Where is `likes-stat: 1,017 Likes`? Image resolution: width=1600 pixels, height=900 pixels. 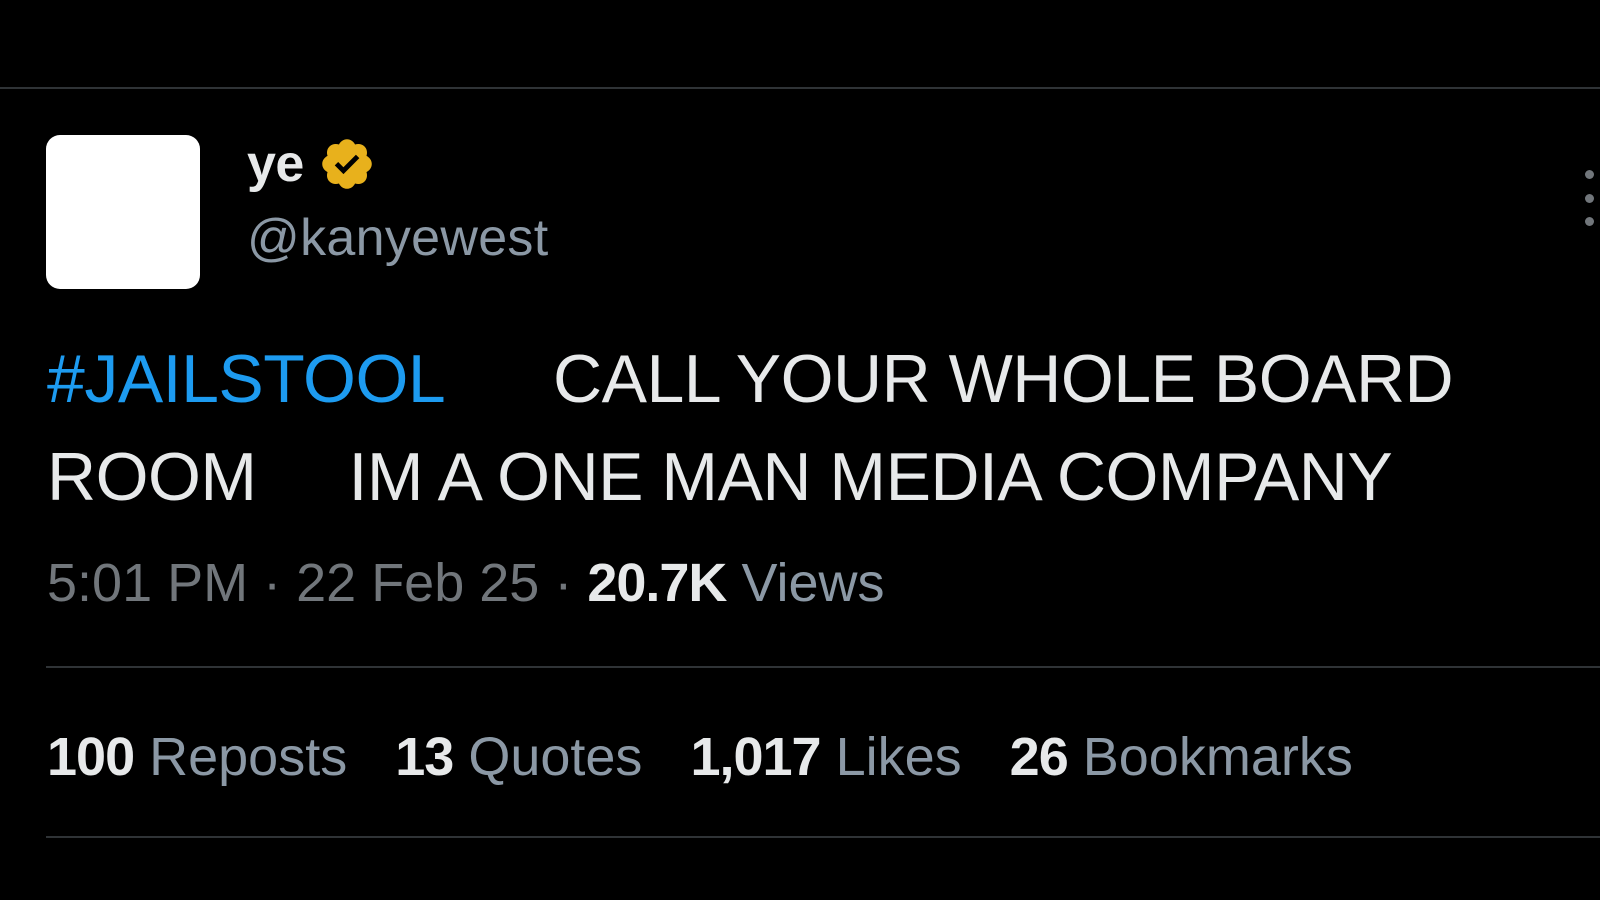
likes-stat: 1,017 Likes is located at coordinates (825, 757).